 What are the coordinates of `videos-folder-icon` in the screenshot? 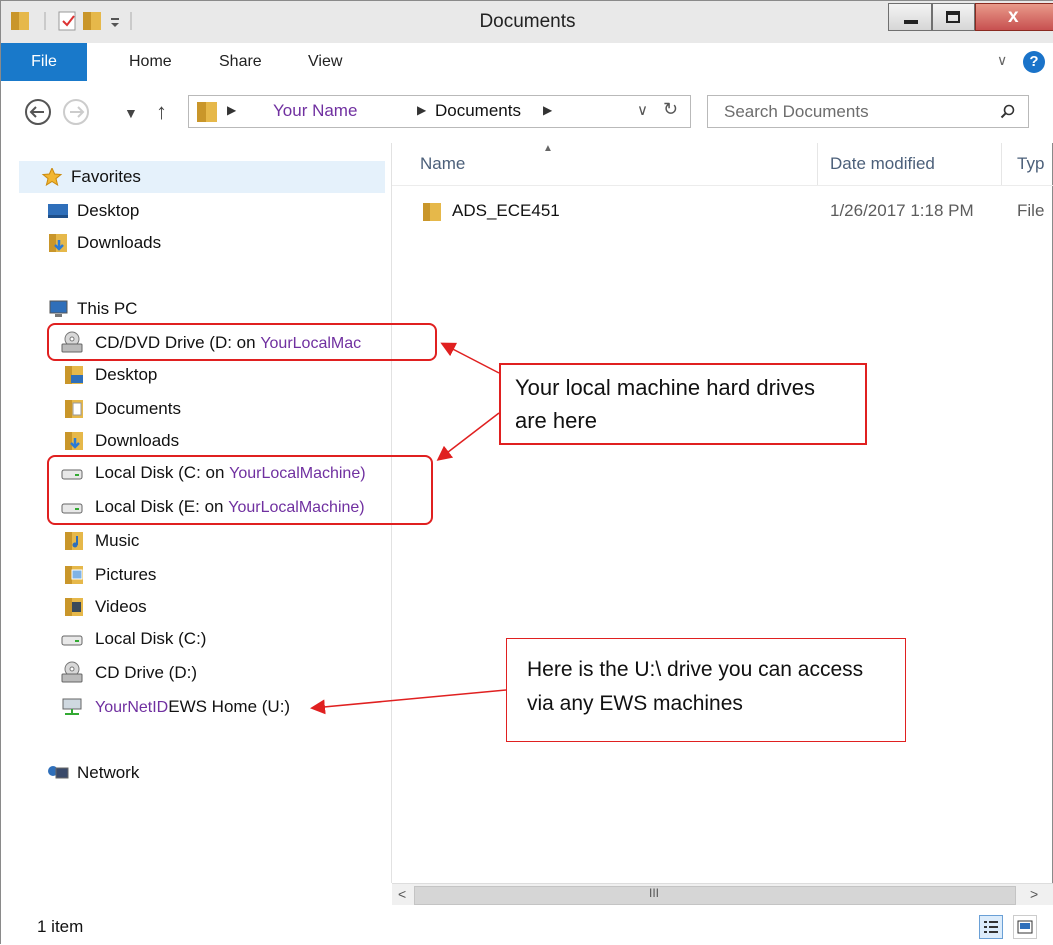 It's located at (74, 607).